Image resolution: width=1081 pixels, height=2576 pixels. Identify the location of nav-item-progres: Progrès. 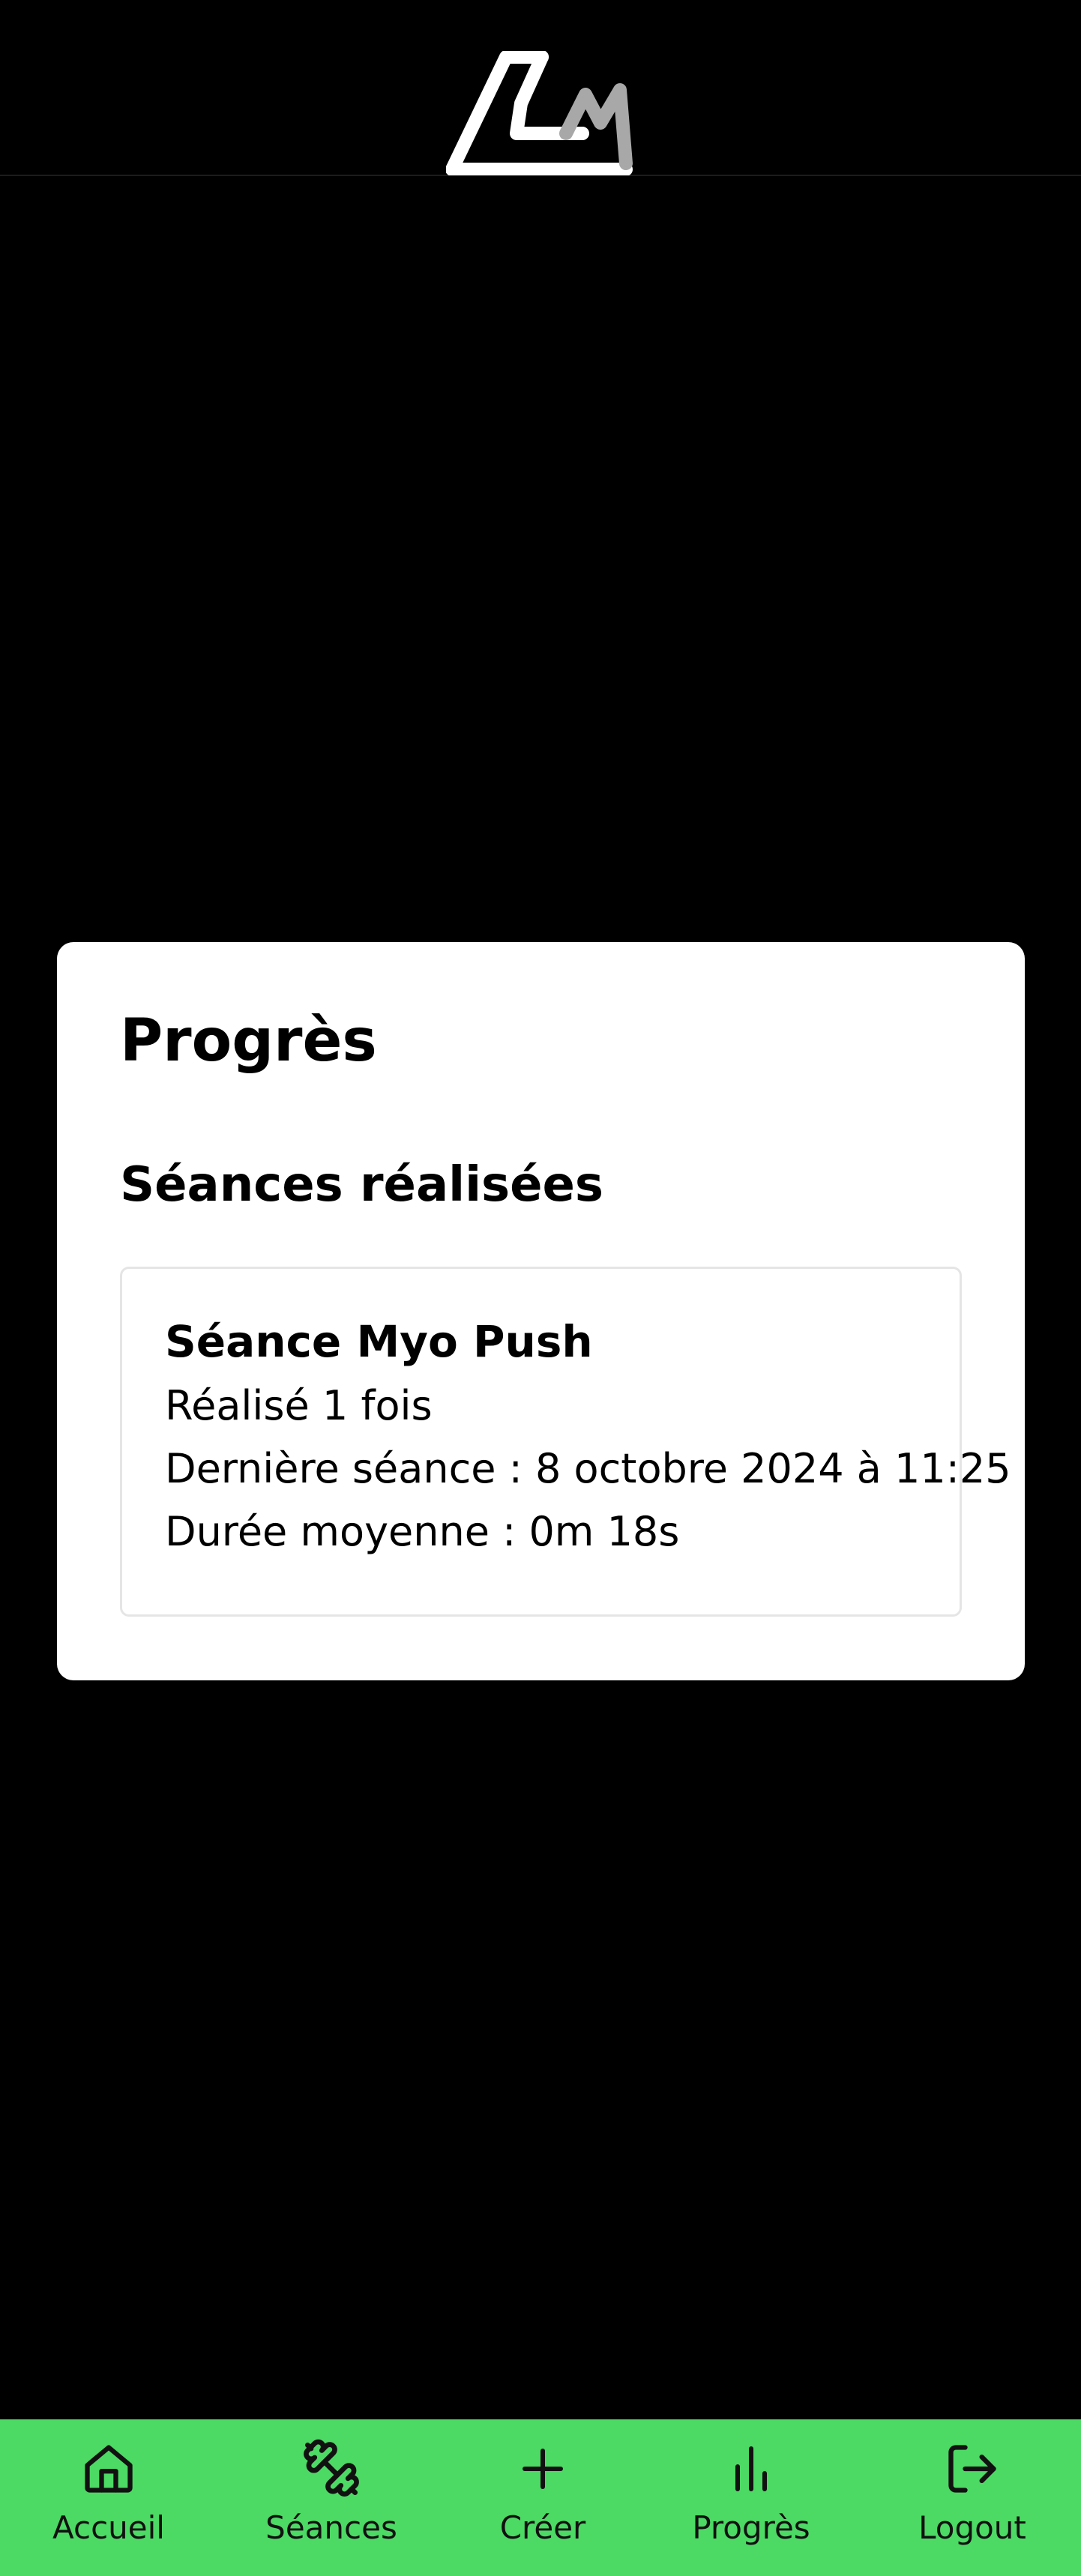
(751, 2498).